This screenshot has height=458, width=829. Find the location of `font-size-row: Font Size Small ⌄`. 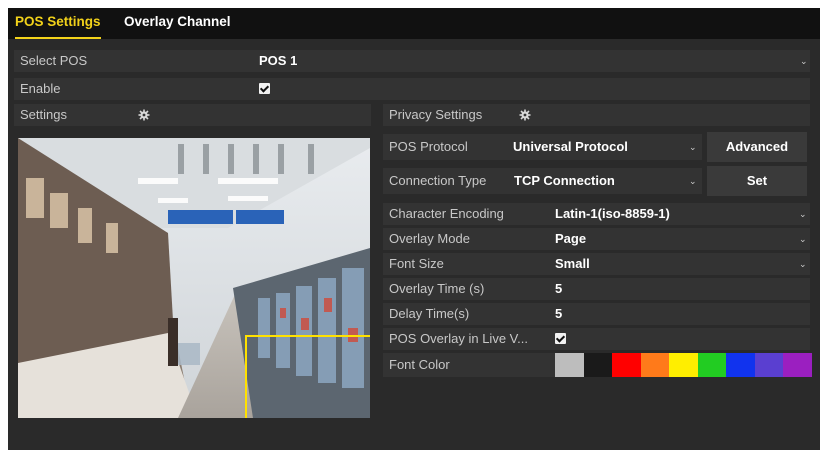

font-size-row: Font Size Small ⌄ is located at coordinates (596, 264).